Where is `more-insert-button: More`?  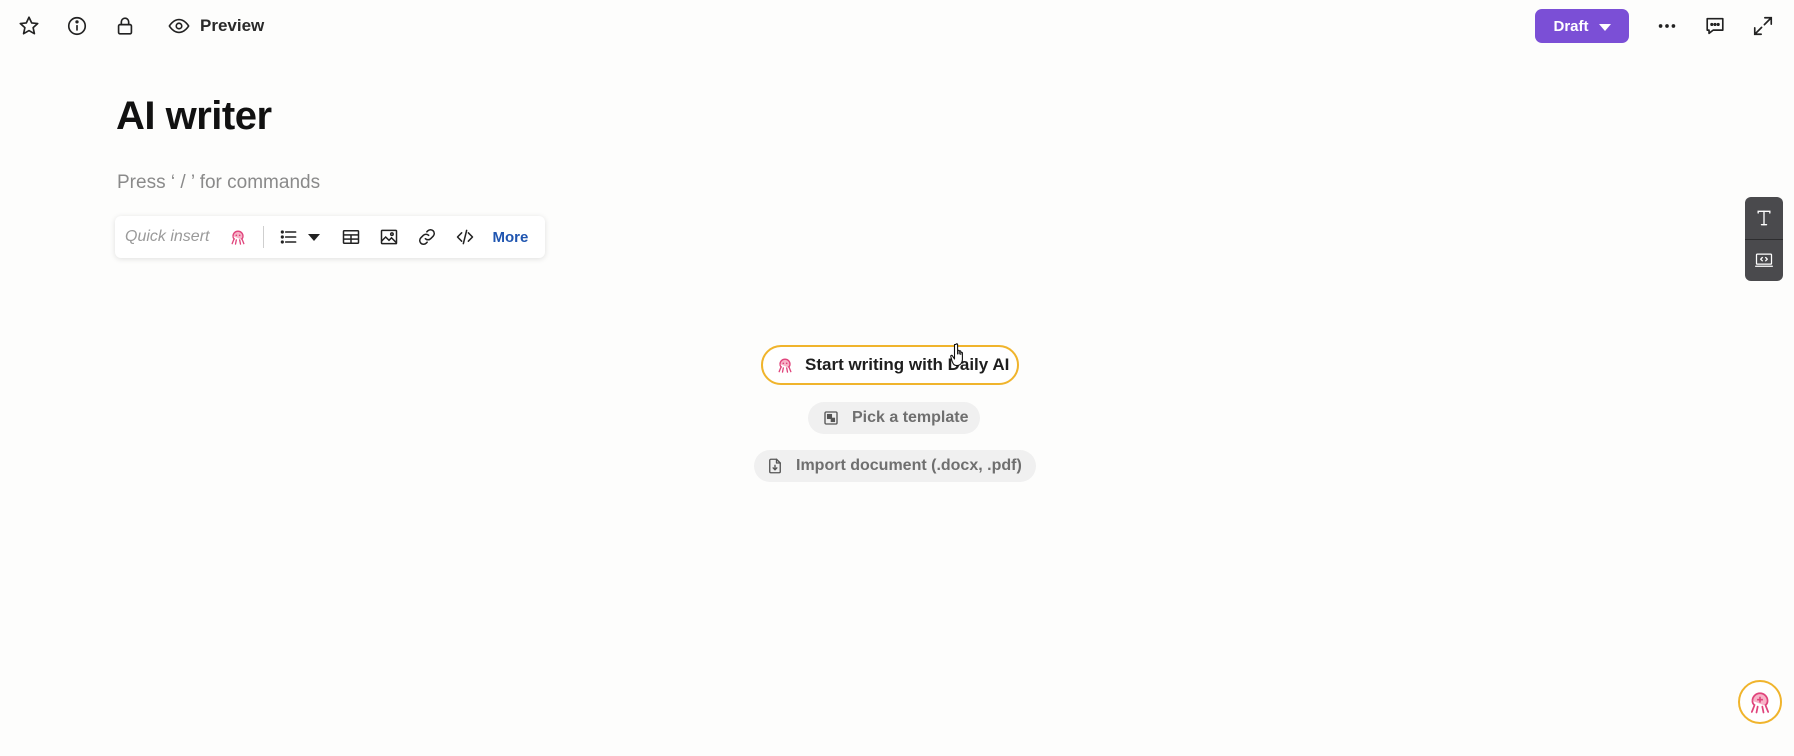 more-insert-button: More is located at coordinates (510, 237).